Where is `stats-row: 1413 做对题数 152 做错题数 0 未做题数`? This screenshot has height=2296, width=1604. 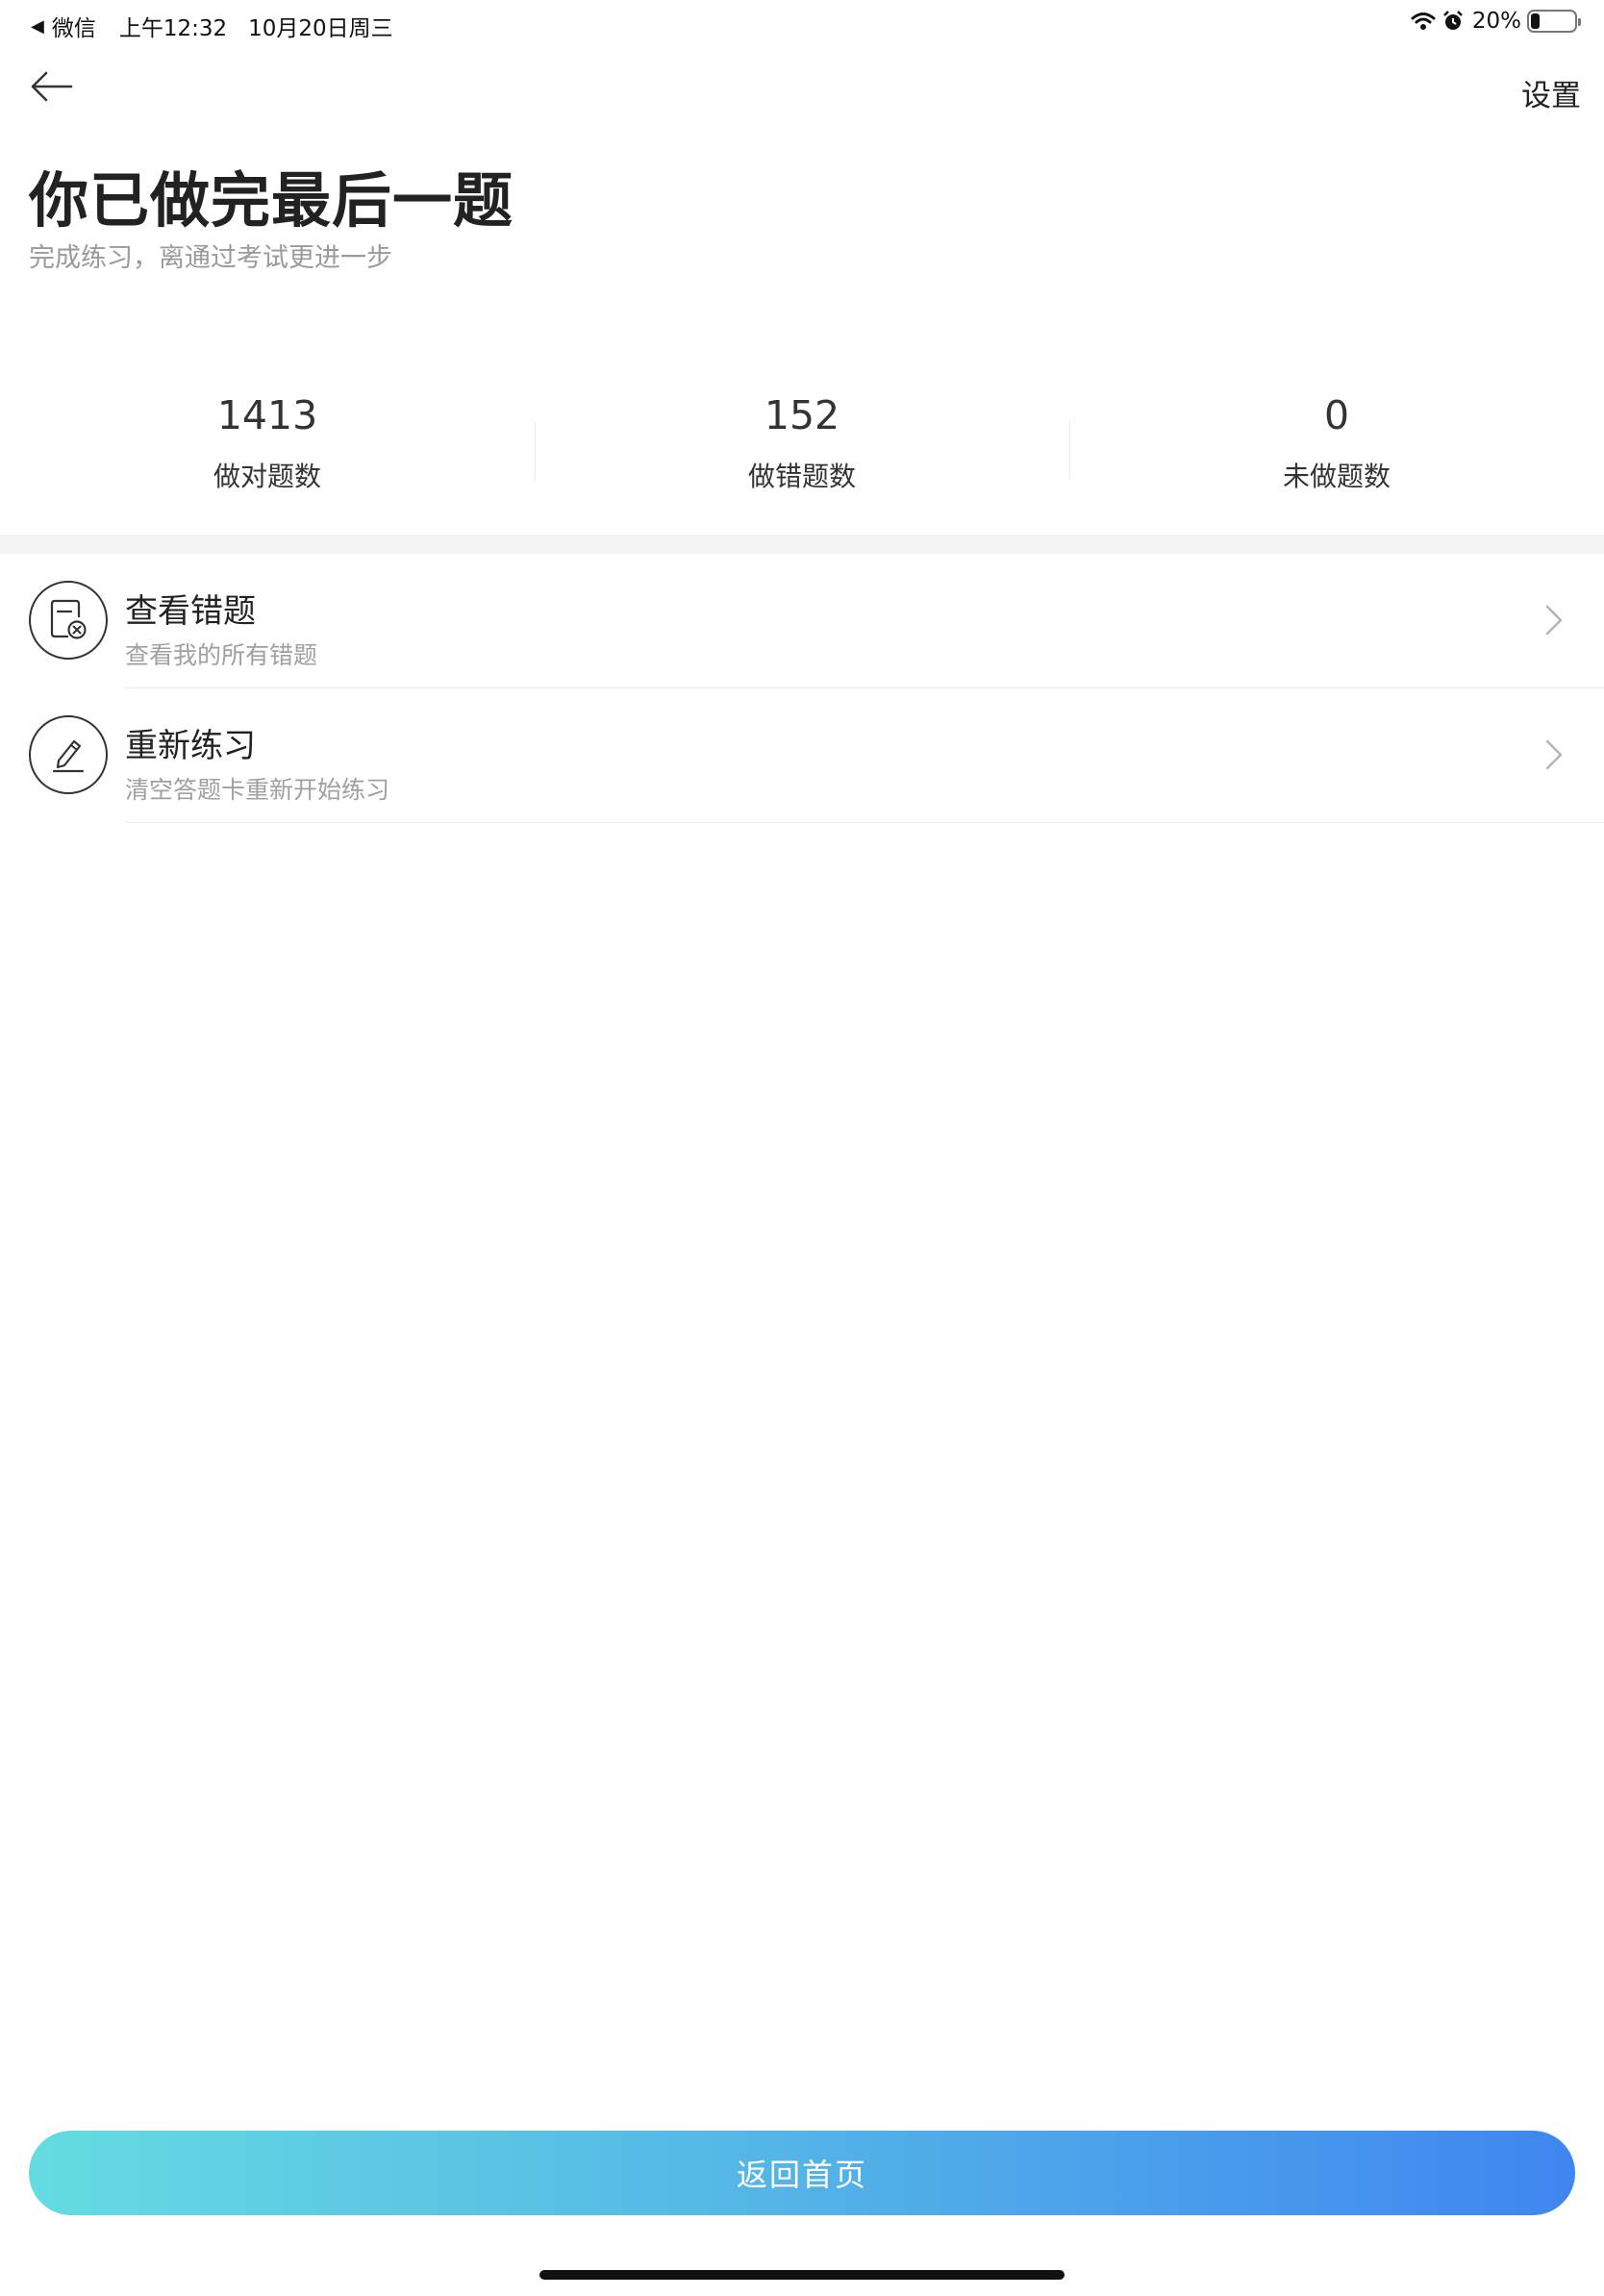
stats-row: 1413 做对题数 152 做错题数 0 未做题数 is located at coordinates (802, 459).